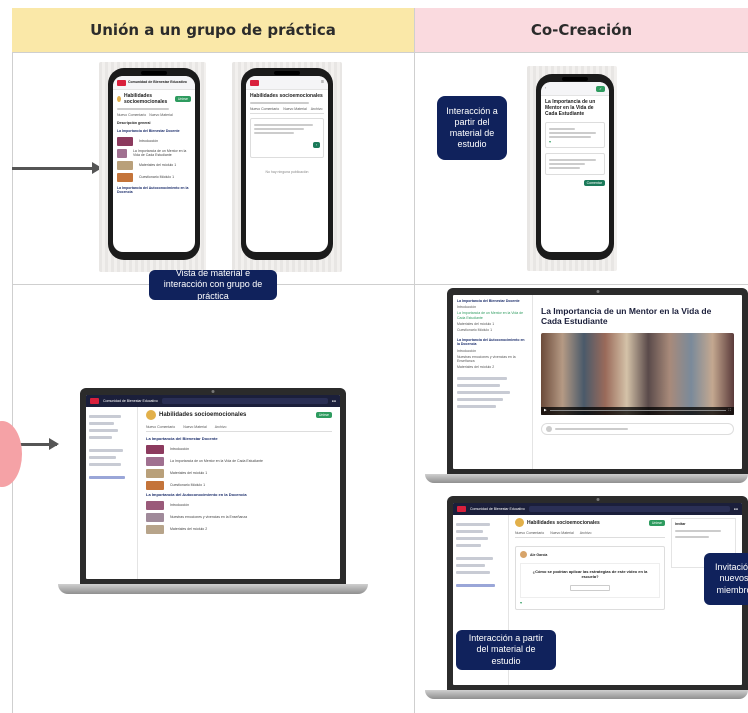 Image resolution: width=748 pixels, height=713 pixels. I want to click on list-item: Cuestionario Módulo 1, so click(154, 177).